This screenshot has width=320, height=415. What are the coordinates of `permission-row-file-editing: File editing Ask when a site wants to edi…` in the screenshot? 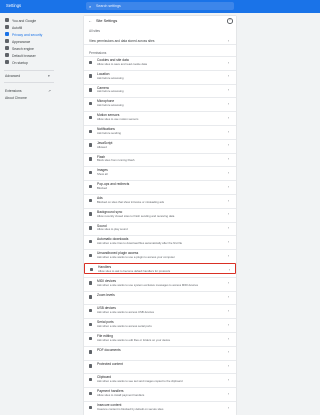 It's located at (160, 338).